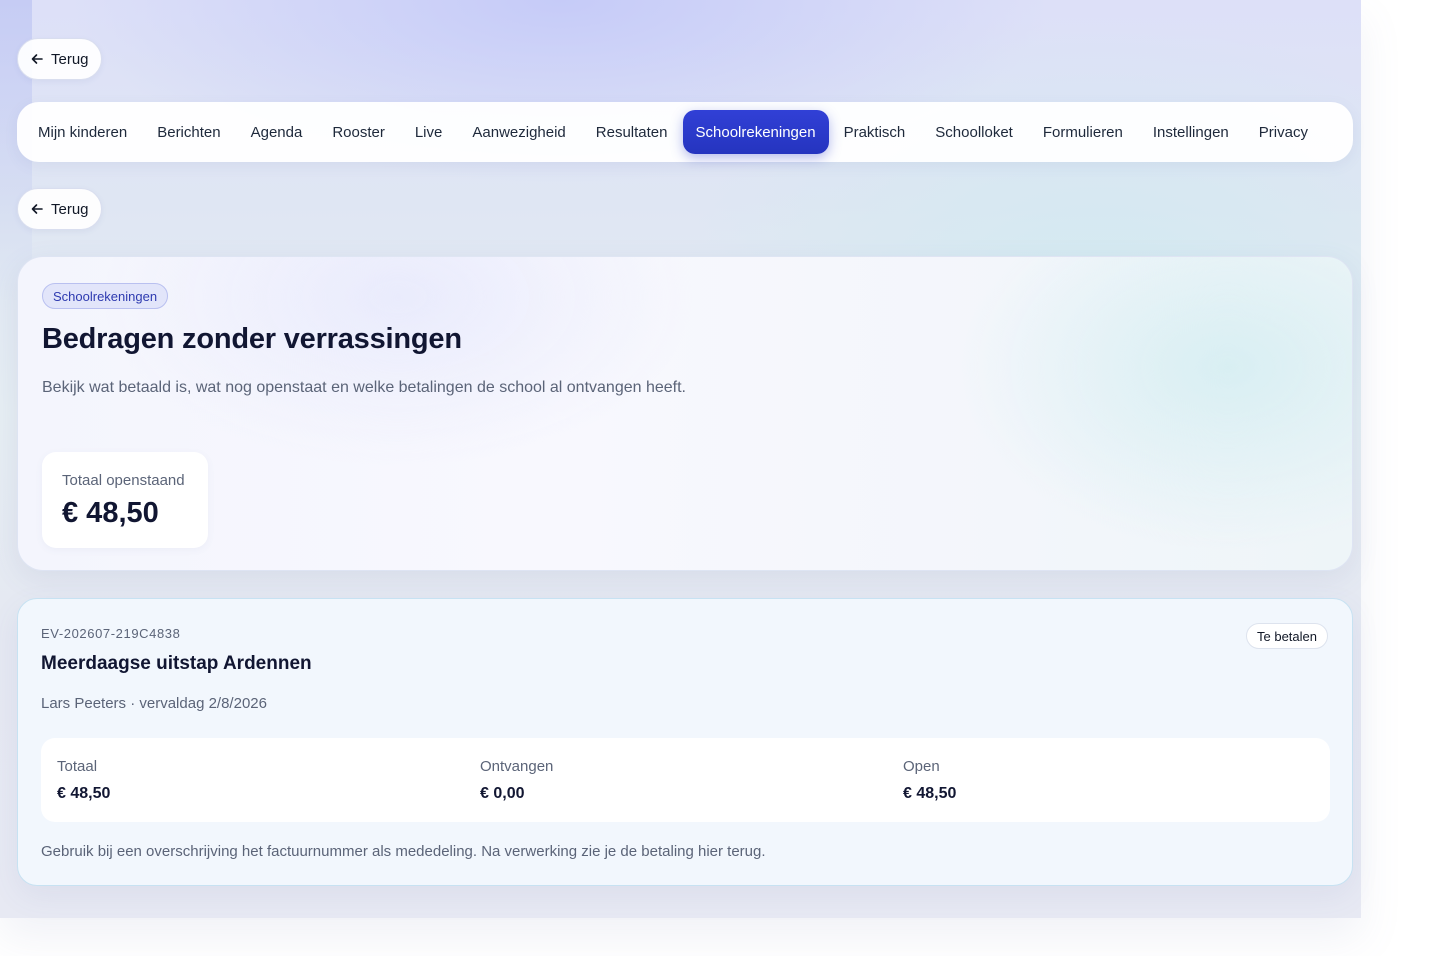  I want to click on amount-open-label: Open, so click(921, 766).